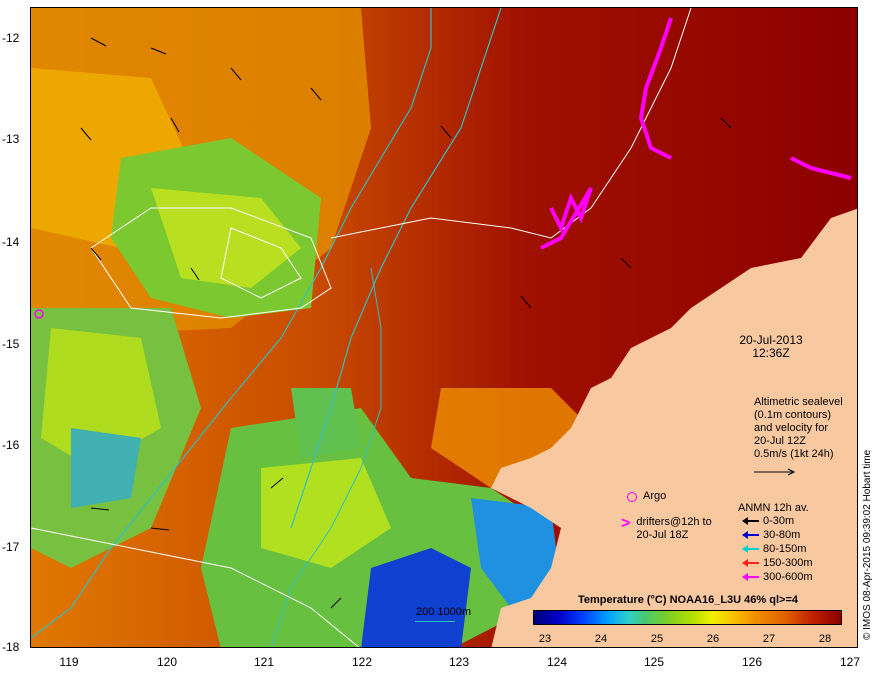  I want to click on lat-tick-label: -12, so click(11, 38).